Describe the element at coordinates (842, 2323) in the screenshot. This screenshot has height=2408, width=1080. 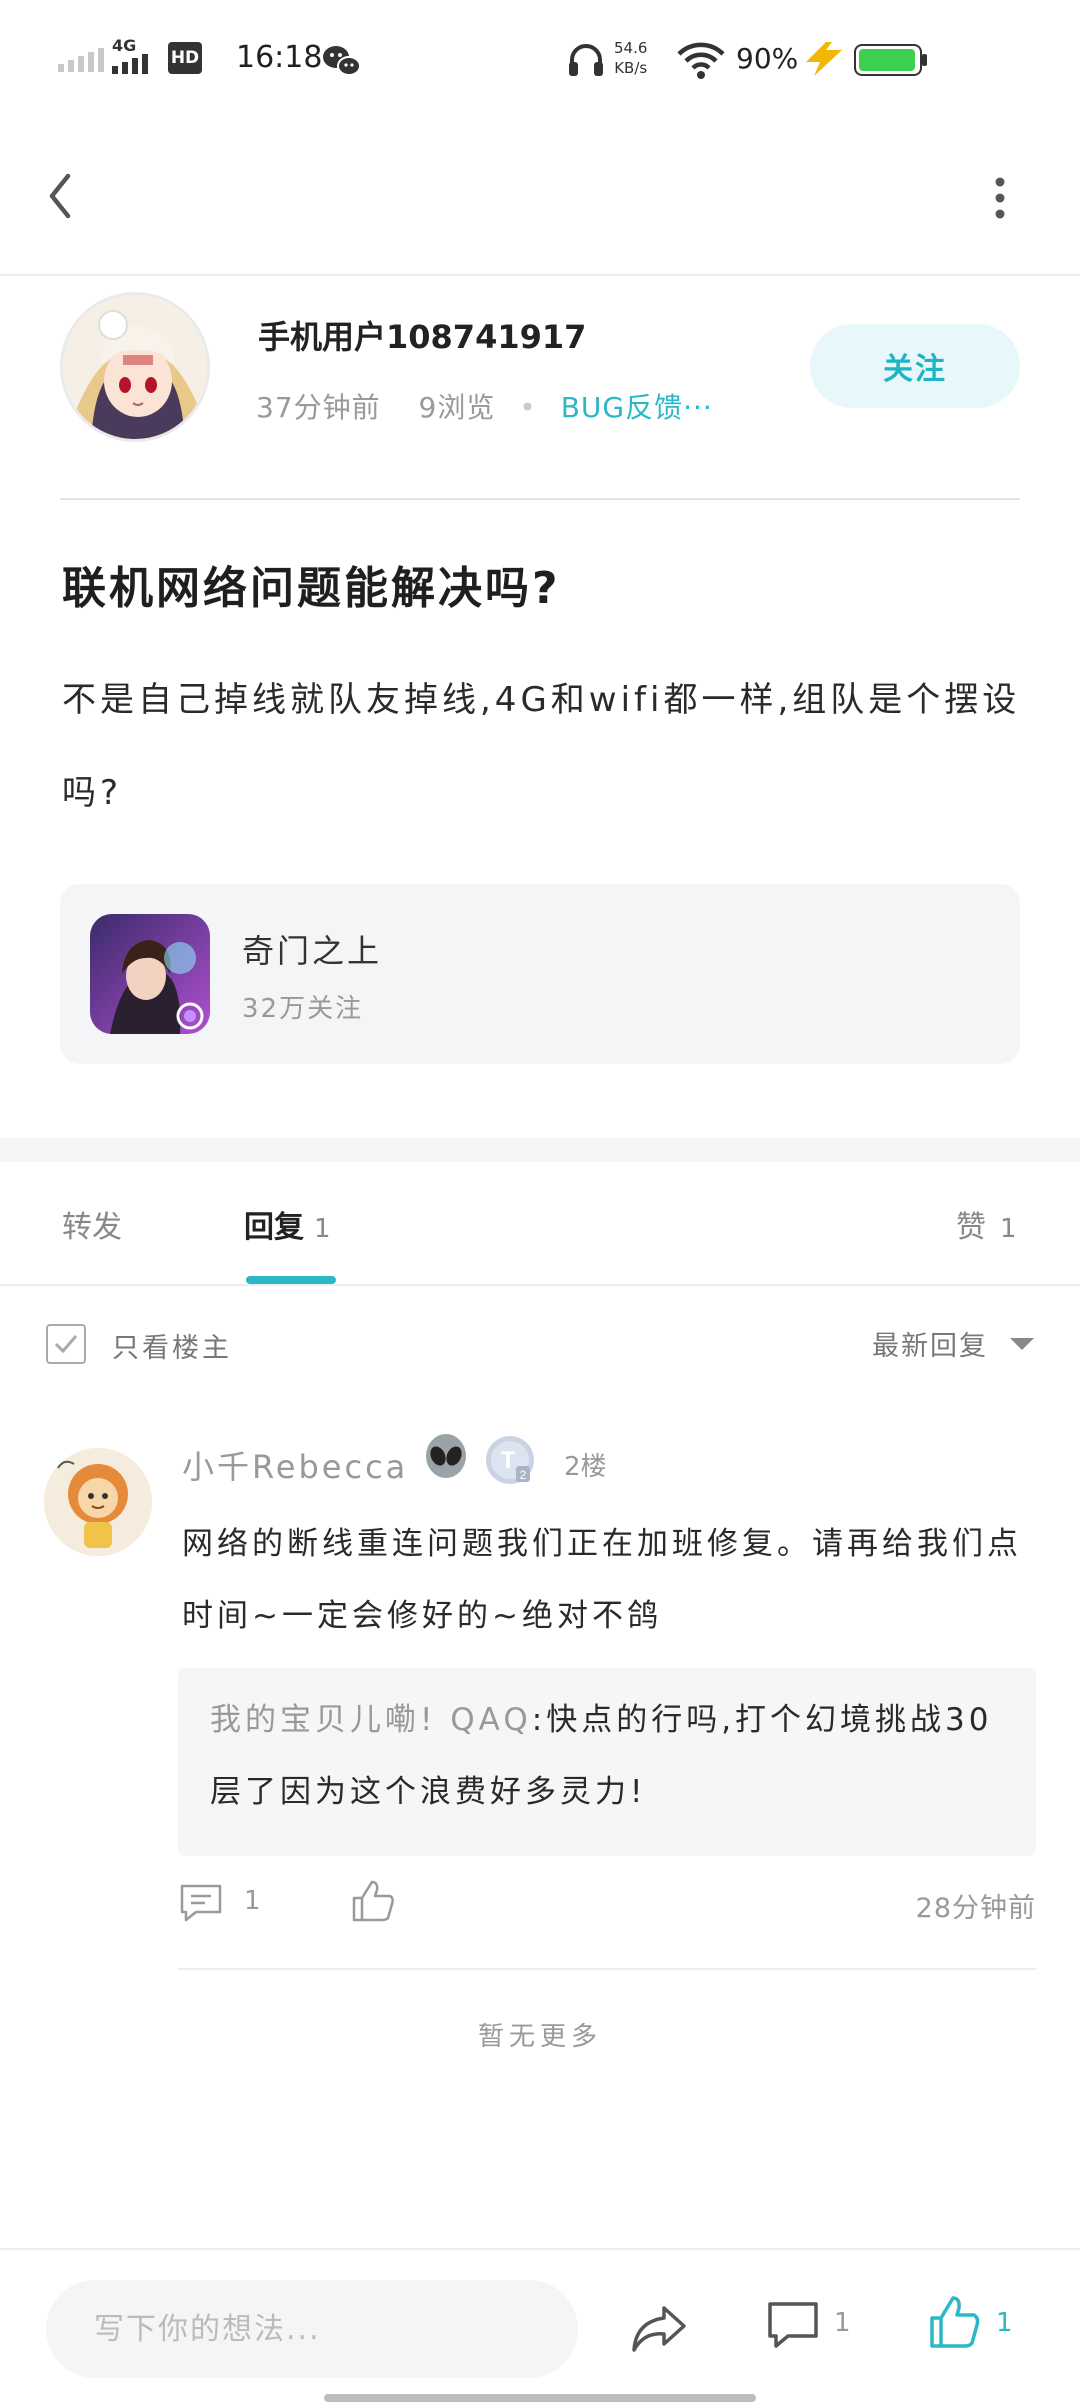
I see `bottom-comment-count: 1` at that location.